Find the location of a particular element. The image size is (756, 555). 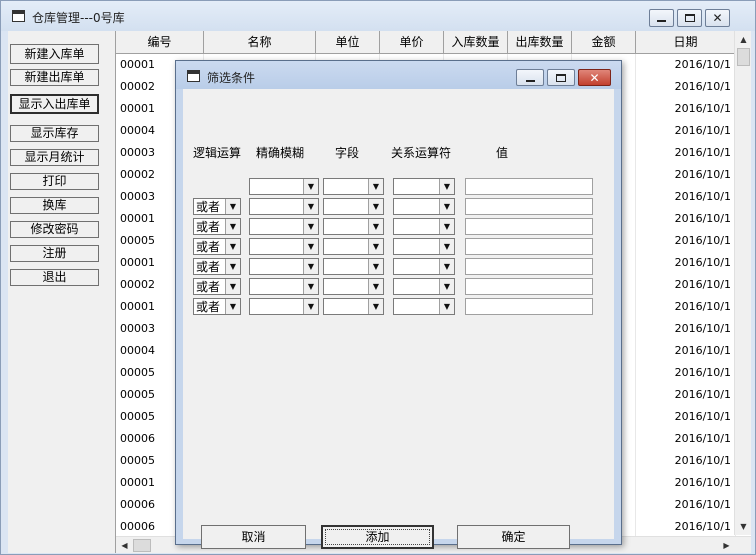

column-header-name: 名称 is located at coordinates (260, 42).